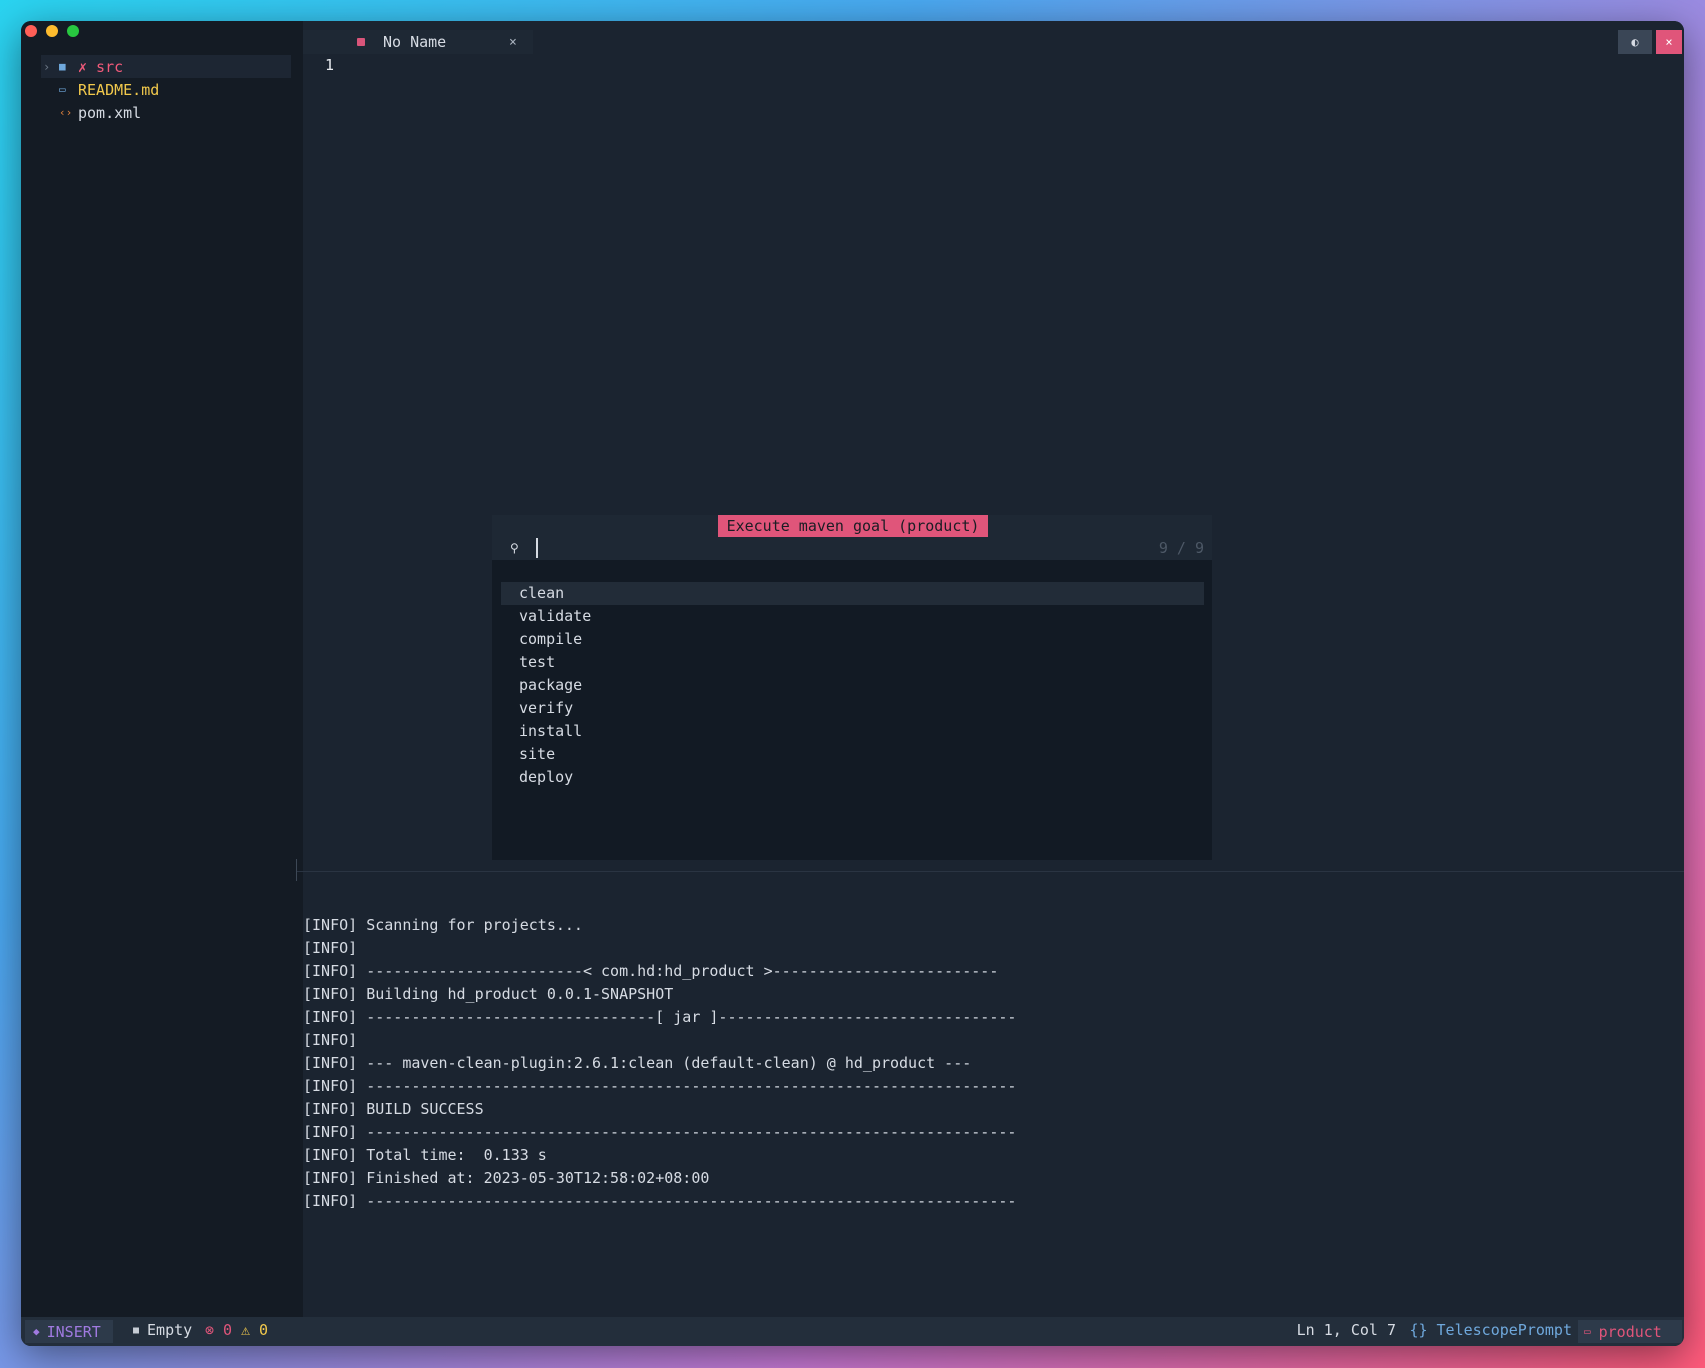  What do you see at coordinates (1346, 1330) in the screenshot?
I see `cursor-position: Ln 1, Col 7` at bounding box center [1346, 1330].